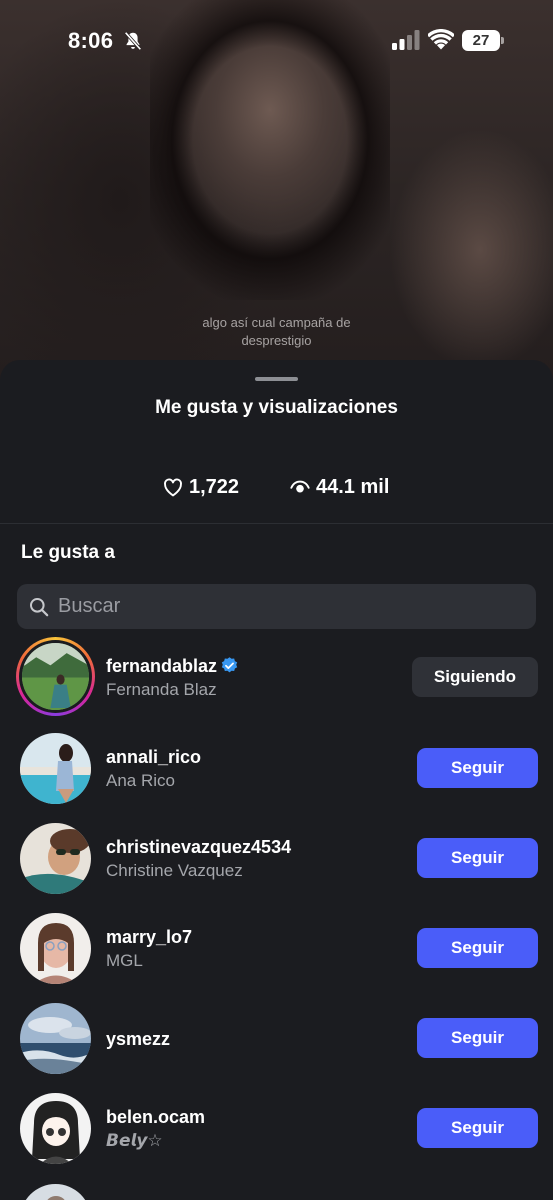 This screenshot has width=553, height=1200. I want to click on caption-line-2: desprestigio, so click(276, 340).